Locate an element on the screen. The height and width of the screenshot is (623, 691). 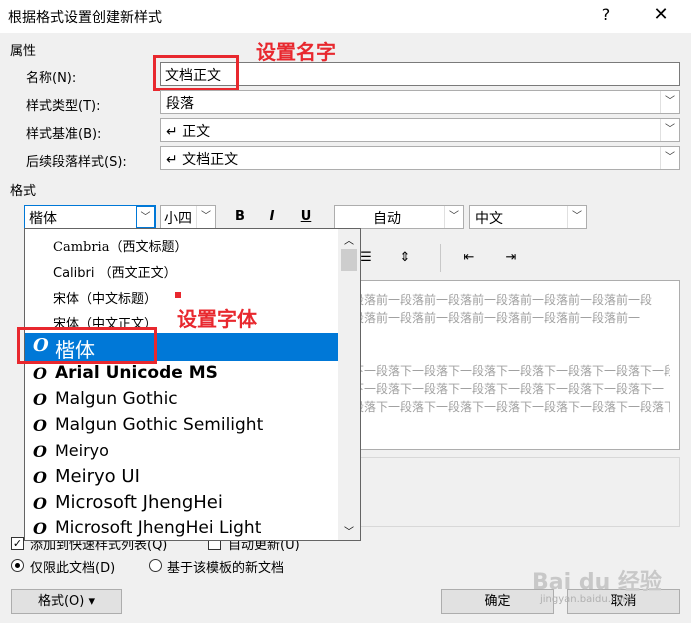
next-style-value: ↵ 文档正文 is located at coordinates (202, 160).